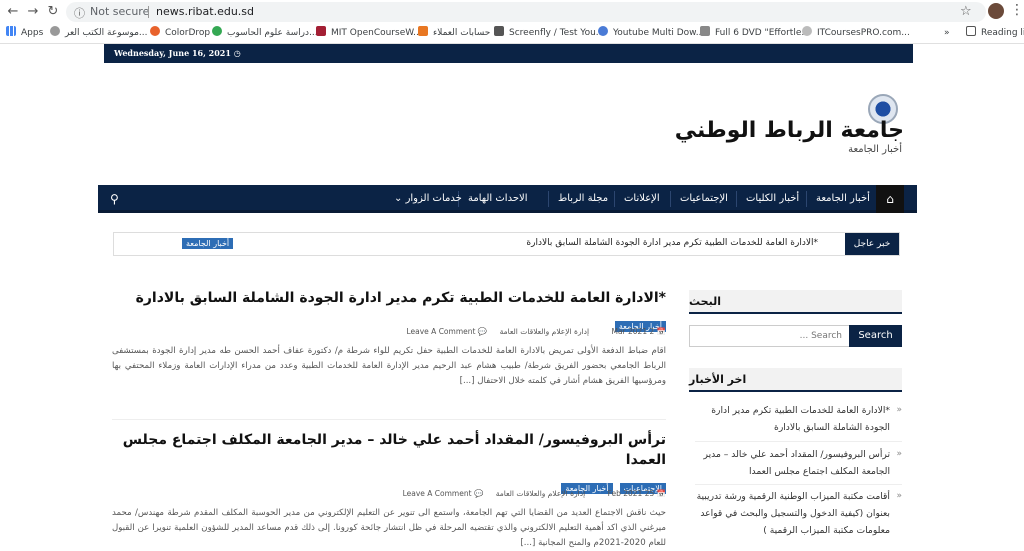  Describe the element at coordinates (321, 31) in the screenshot. I see `mit-icon` at that location.